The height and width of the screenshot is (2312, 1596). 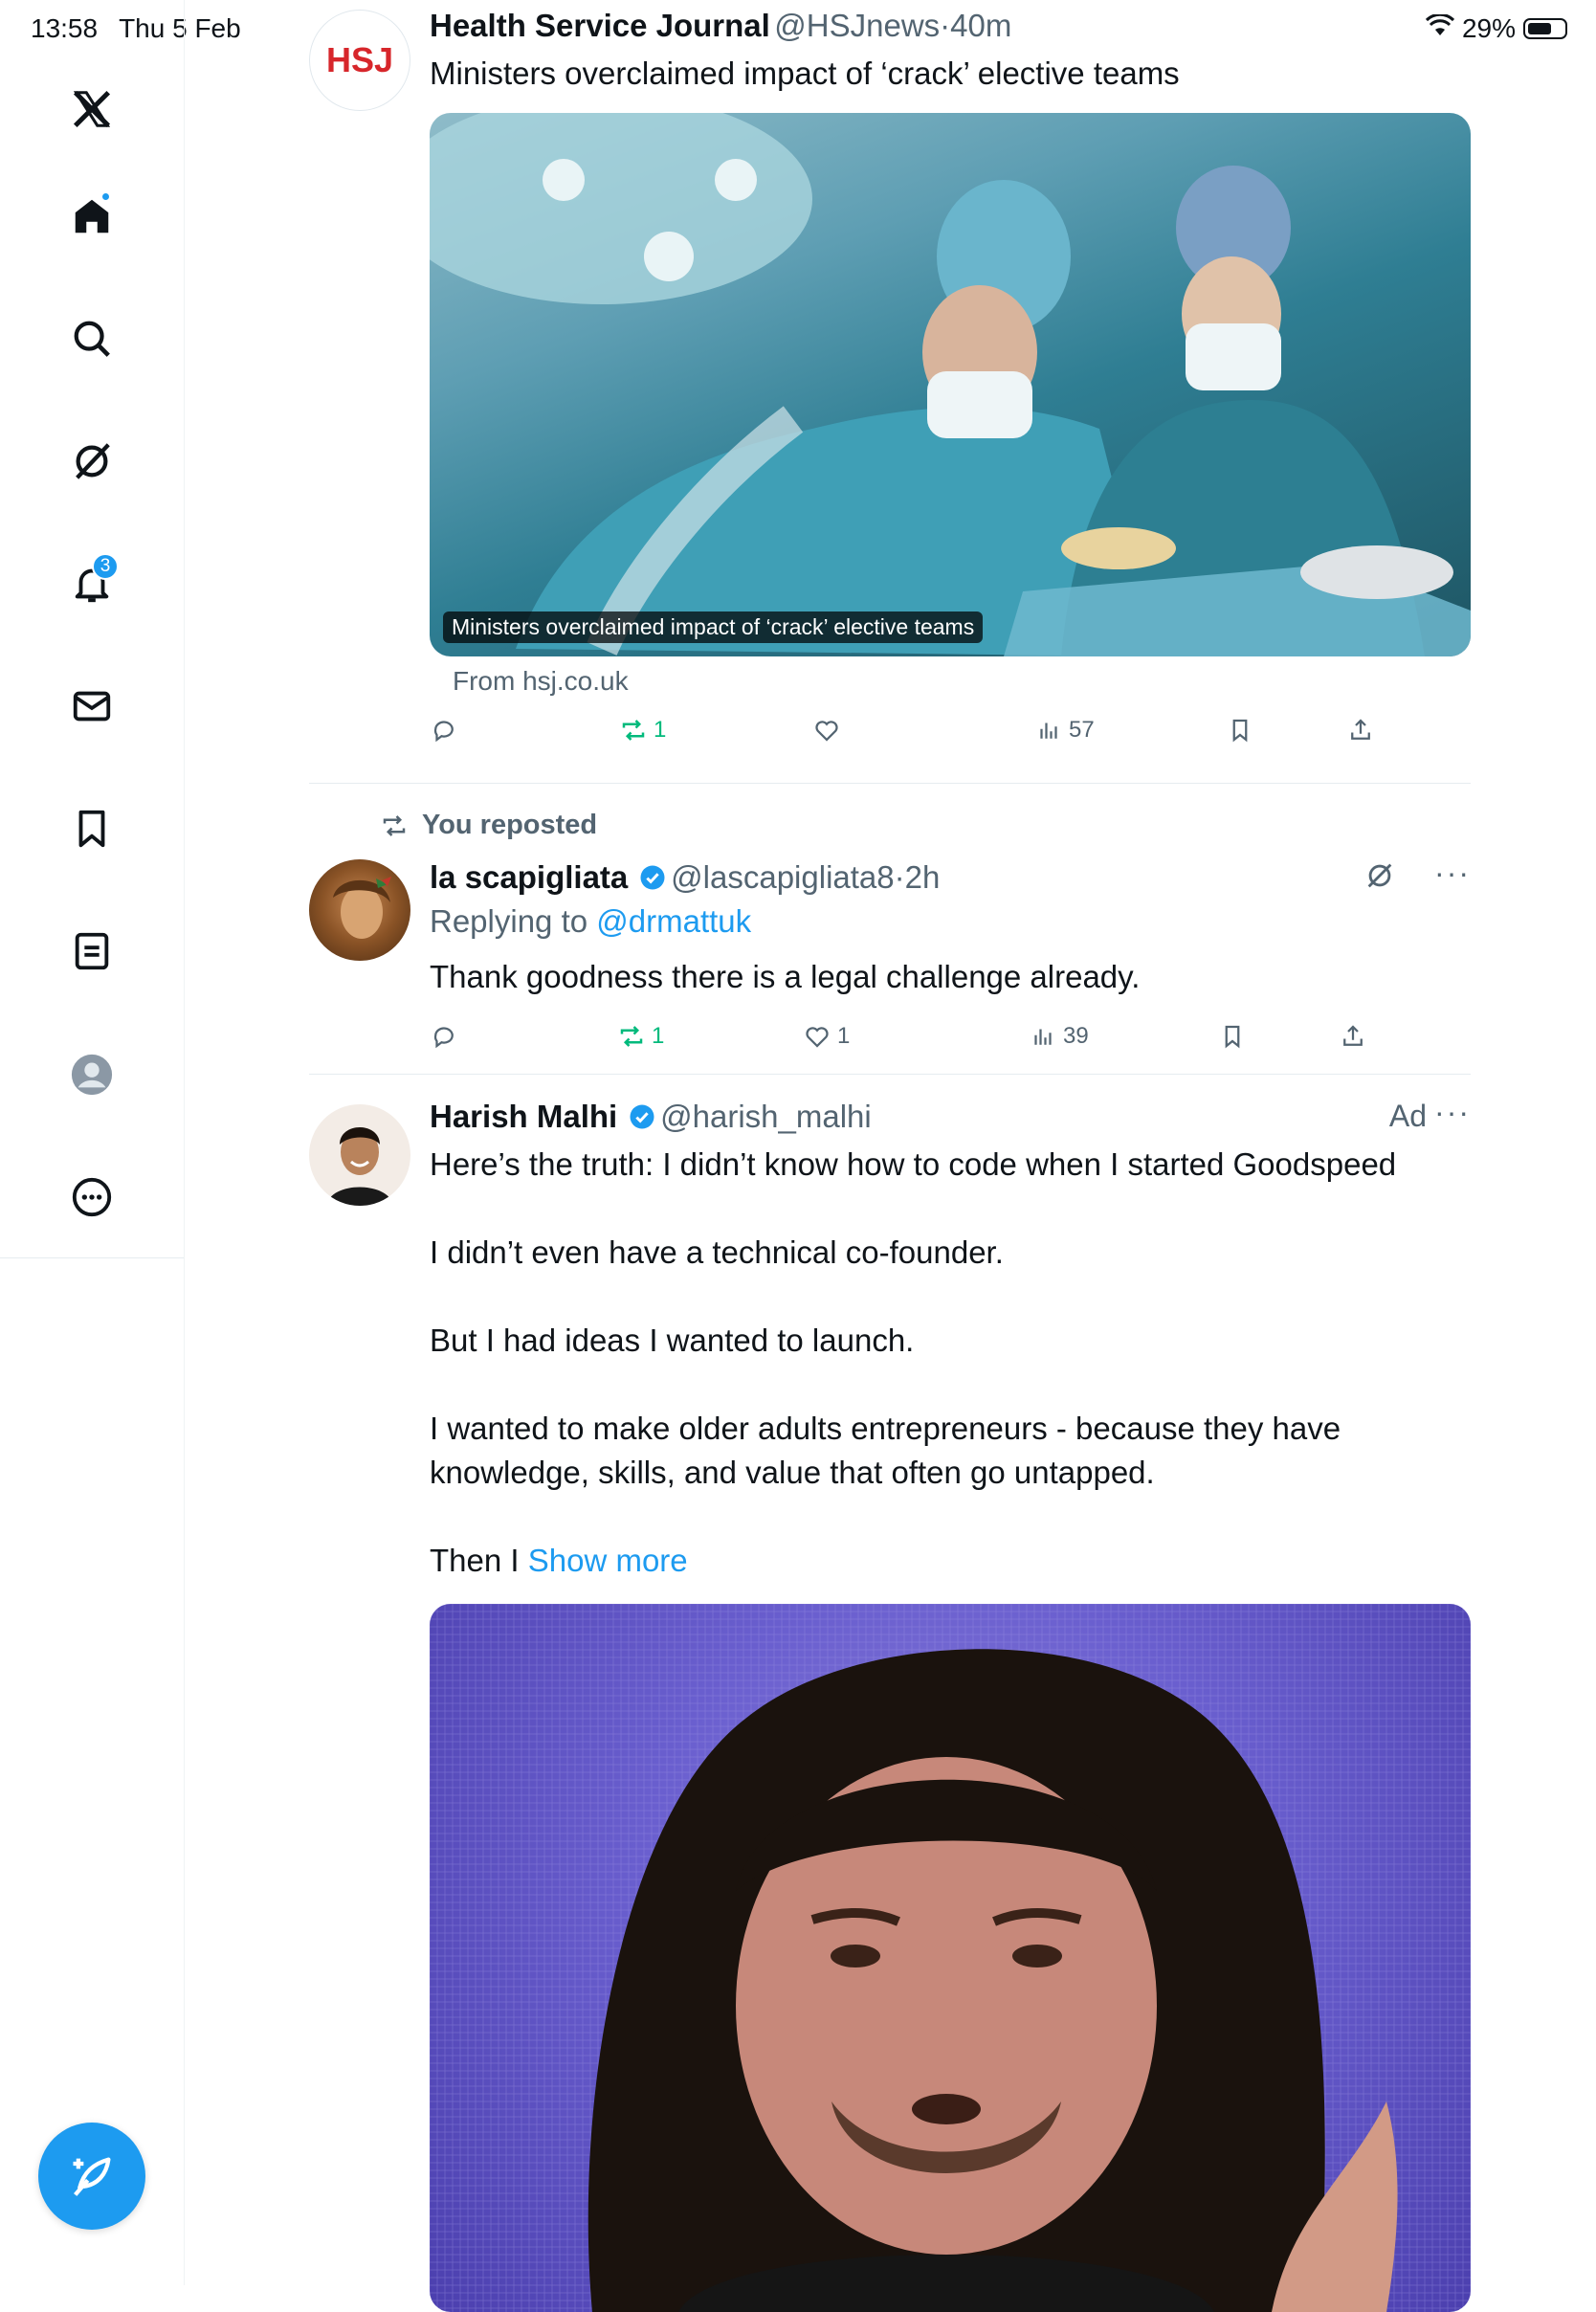 I want to click on notifications-badge: 3, so click(x=106, y=567).